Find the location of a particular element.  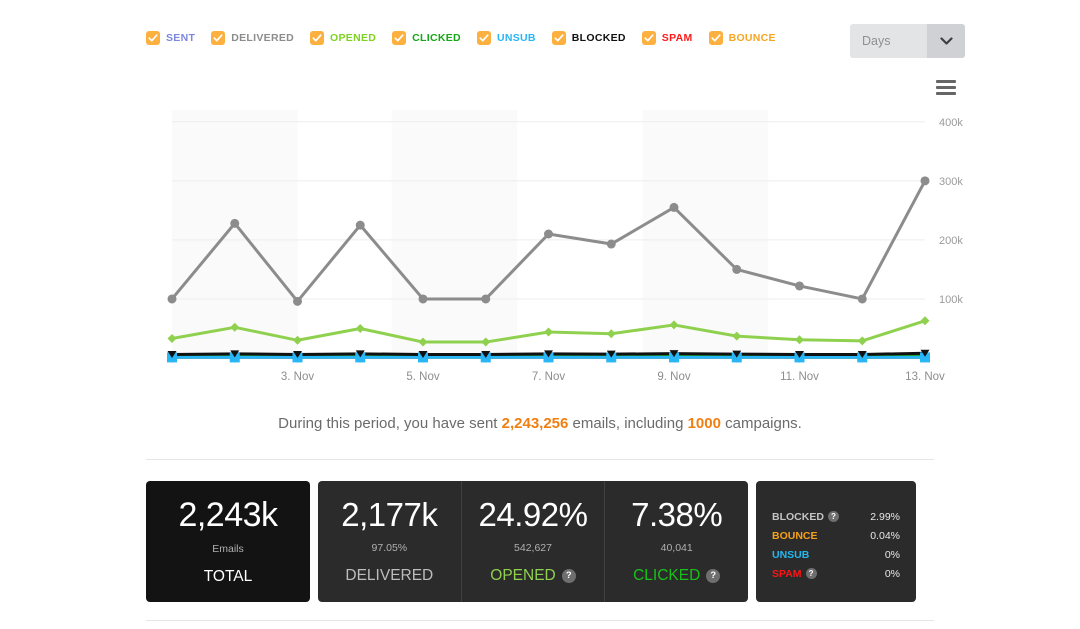

svg-text: 11. Nov is located at coordinates (799, 377).